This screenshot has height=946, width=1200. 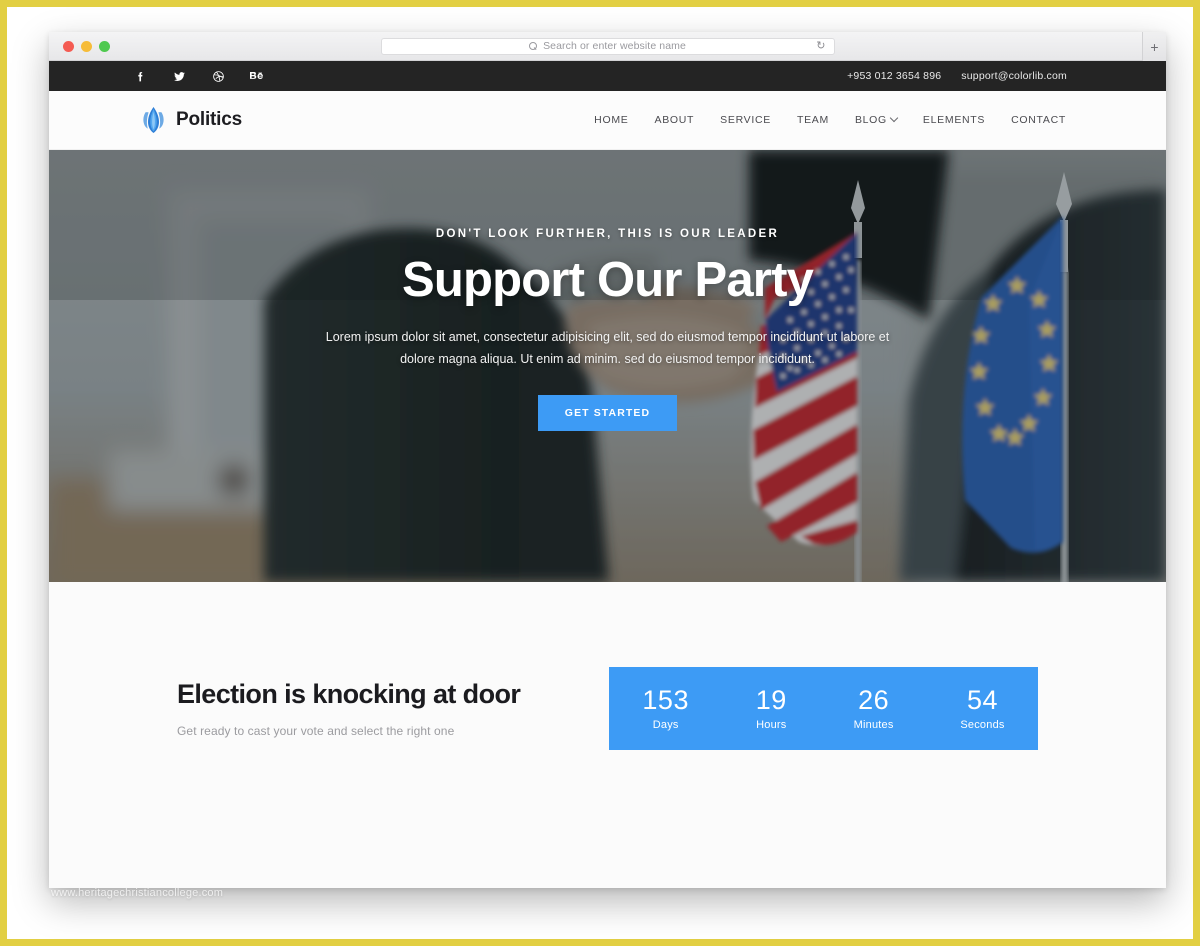 What do you see at coordinates (137, 893) in the screenshot?
I see `watermark-text: www.heritagechristiancollege.com` at bounding box center [137, 893].